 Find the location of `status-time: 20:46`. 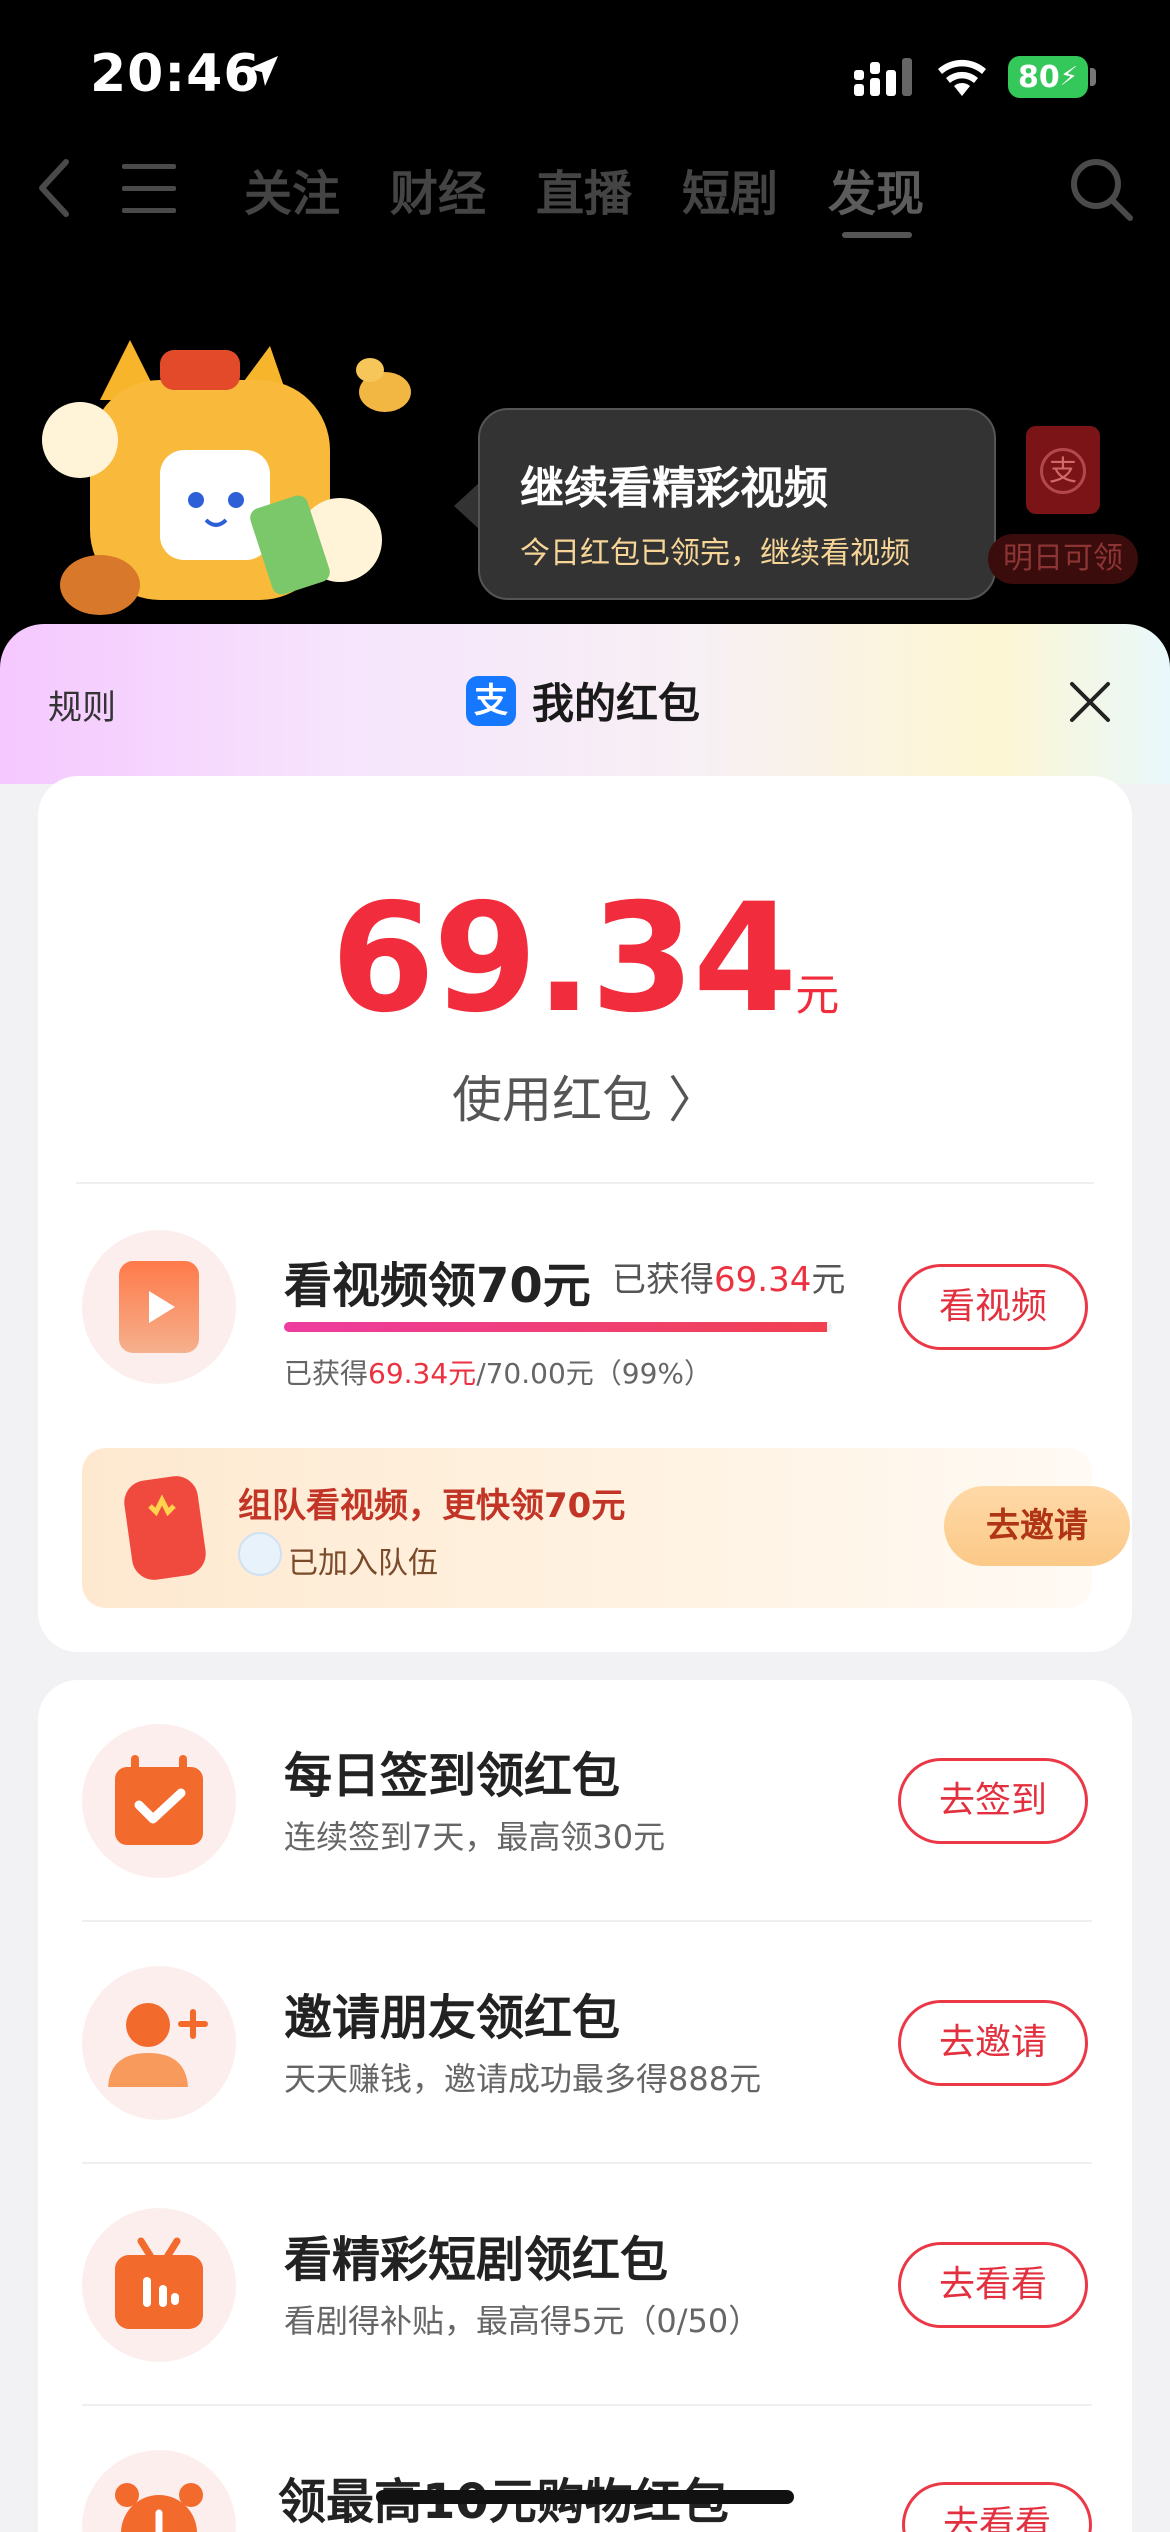

status-time: 20:46 is located at coordinates (175, 74).